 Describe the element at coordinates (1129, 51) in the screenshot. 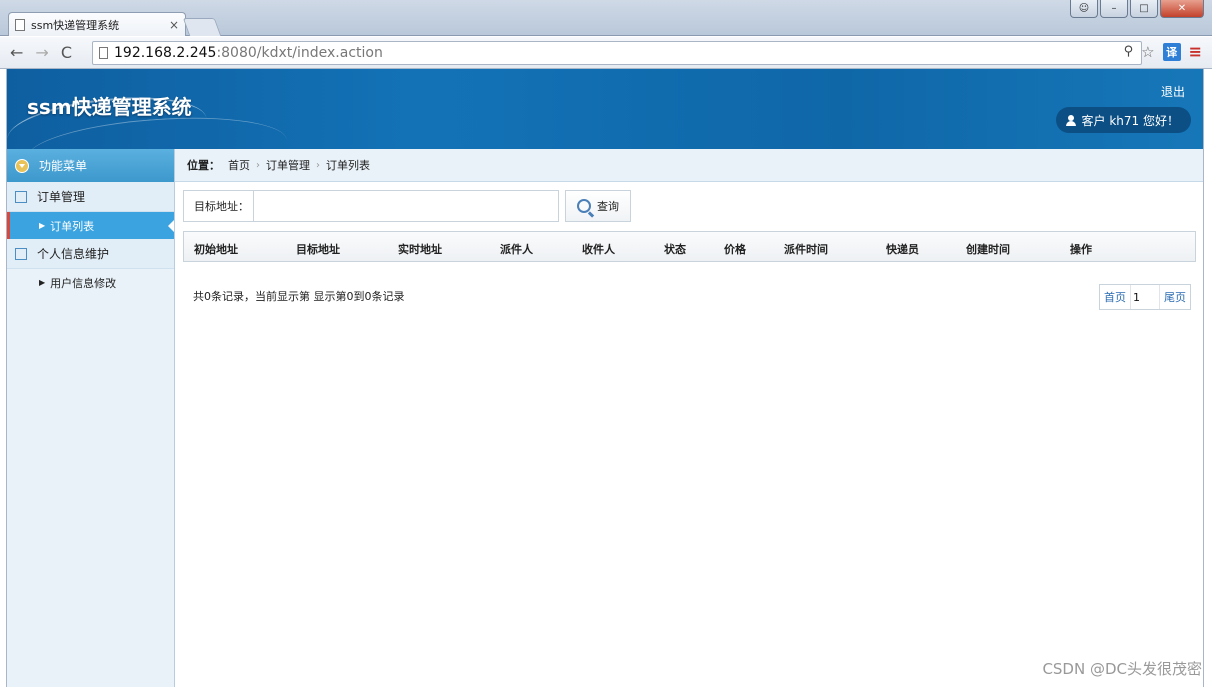

I see `key-icon: ⚲` at that location.